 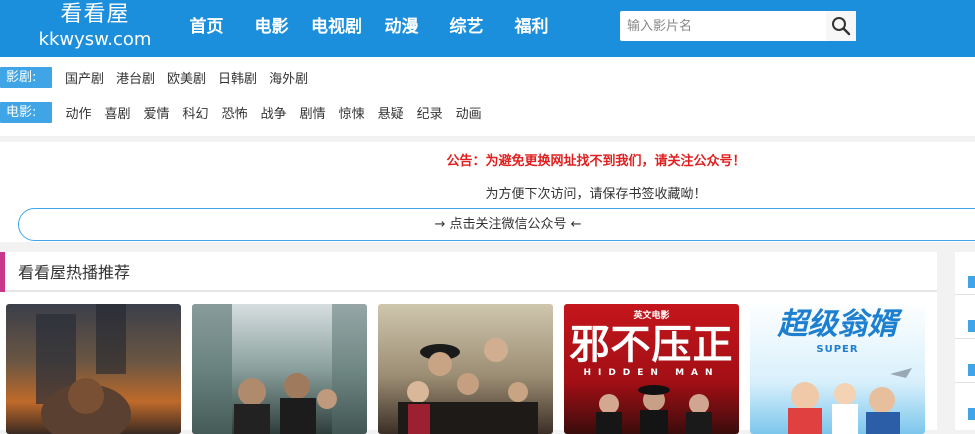 I want to click on bookmark-tip: 为方便下次访问，请保存书签收藏呦！, so click(x=596, y=194).